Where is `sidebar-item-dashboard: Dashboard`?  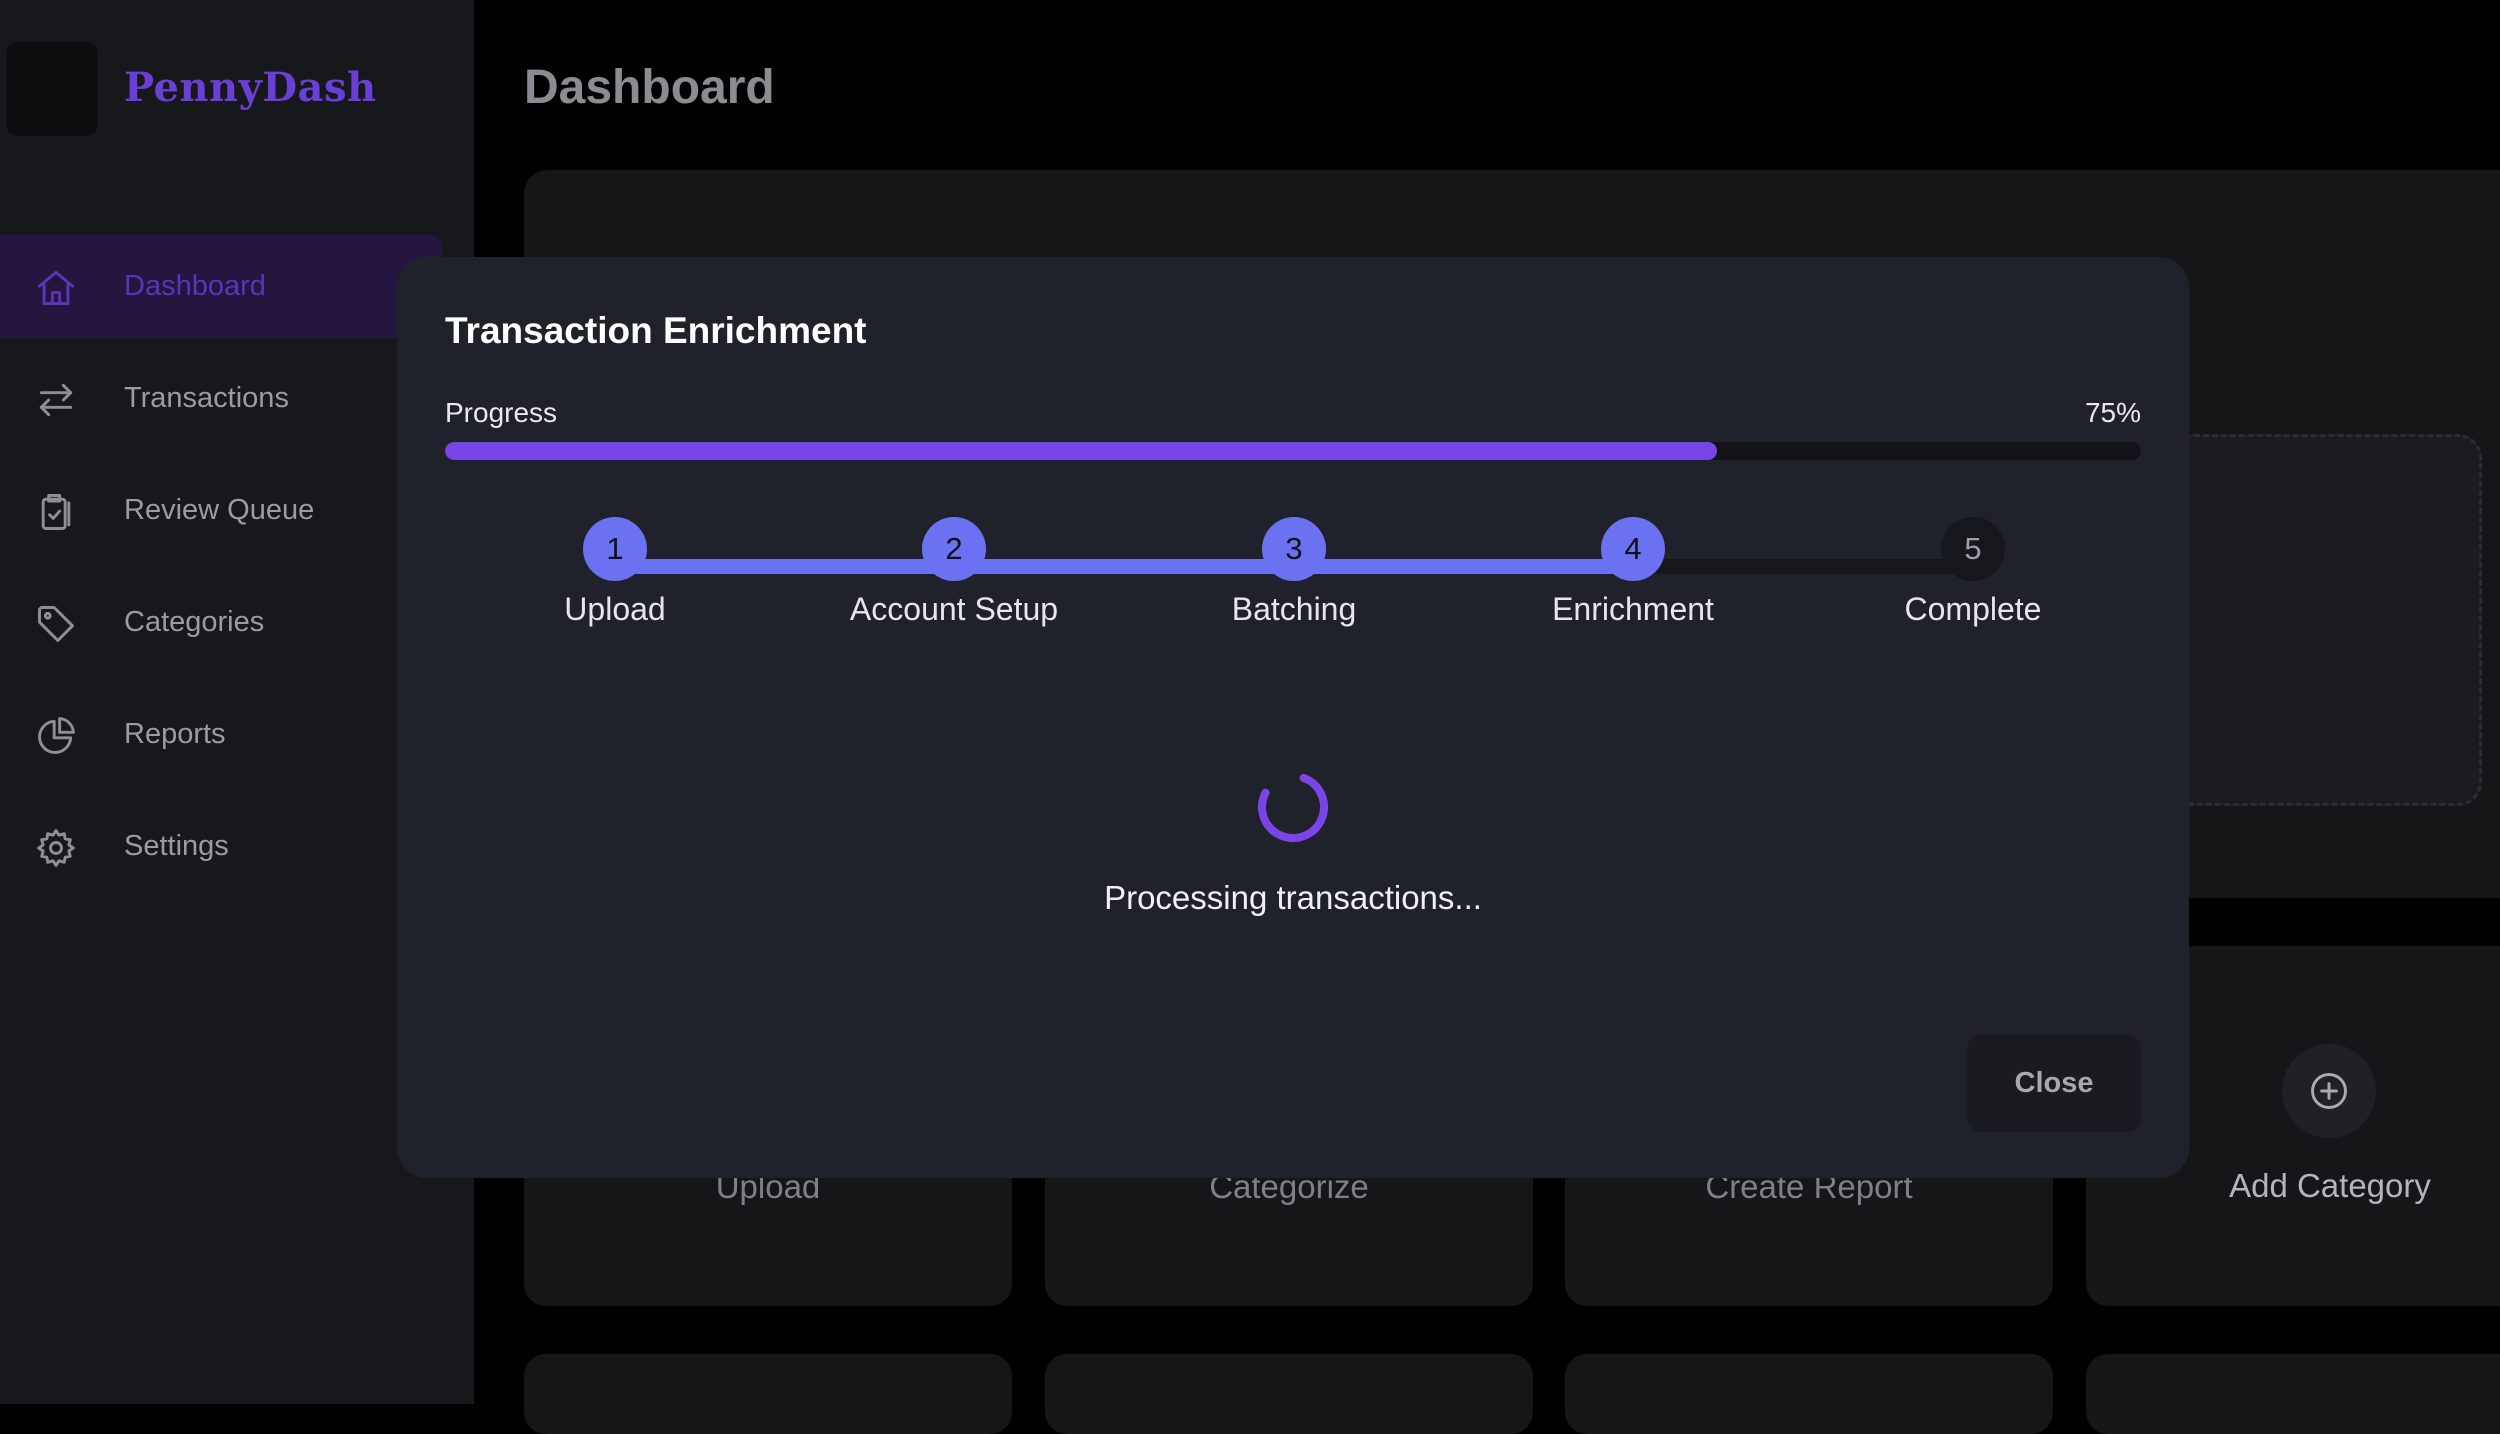
sidebar-item-dashboard: Dashboard is located at coordinates (221, 286).